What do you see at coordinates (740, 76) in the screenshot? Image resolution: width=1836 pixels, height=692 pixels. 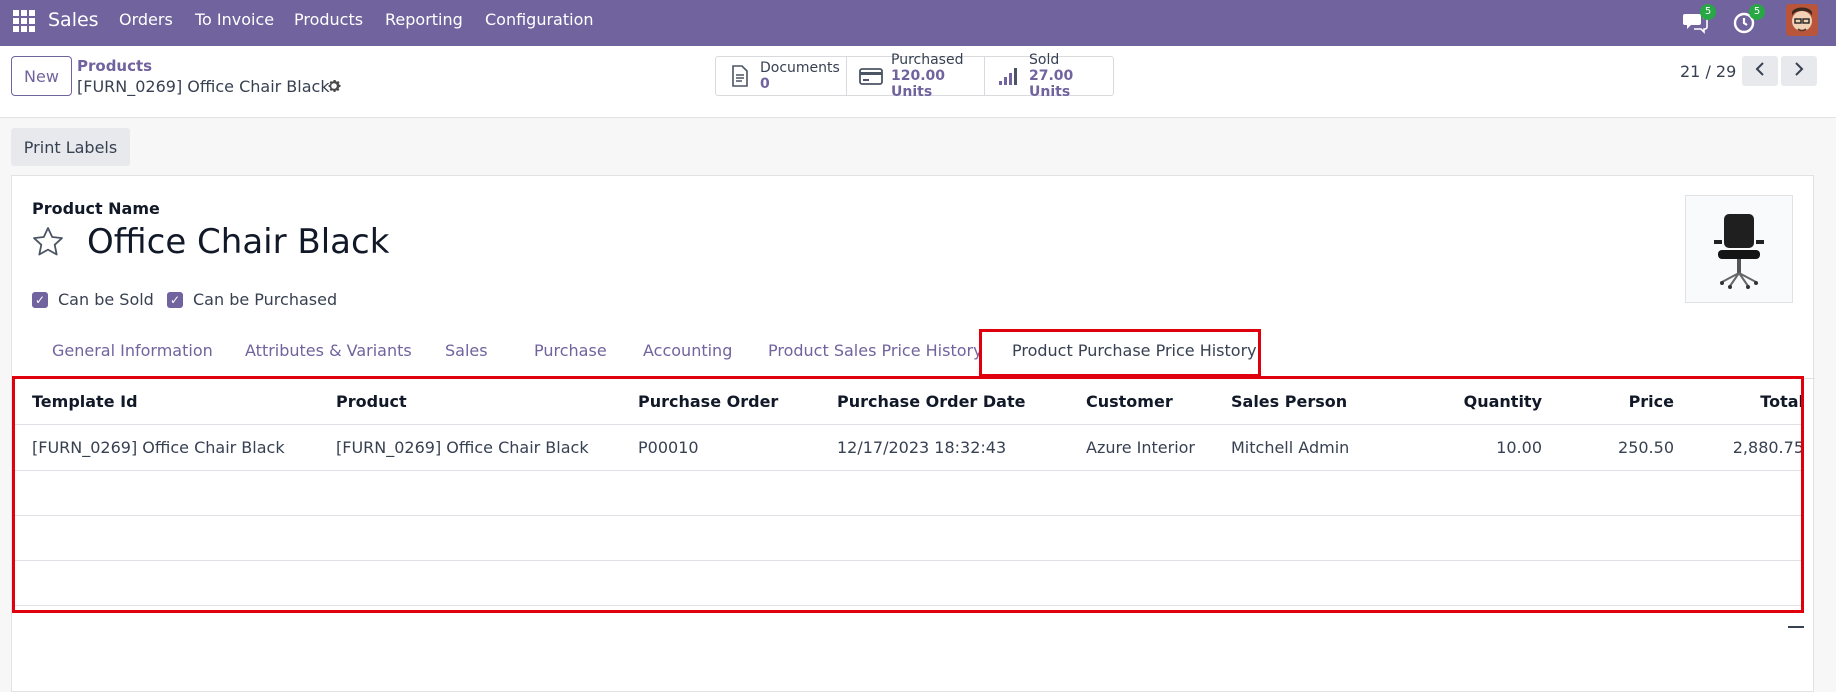 I see `document-icon` at bounding box center [740, 76].